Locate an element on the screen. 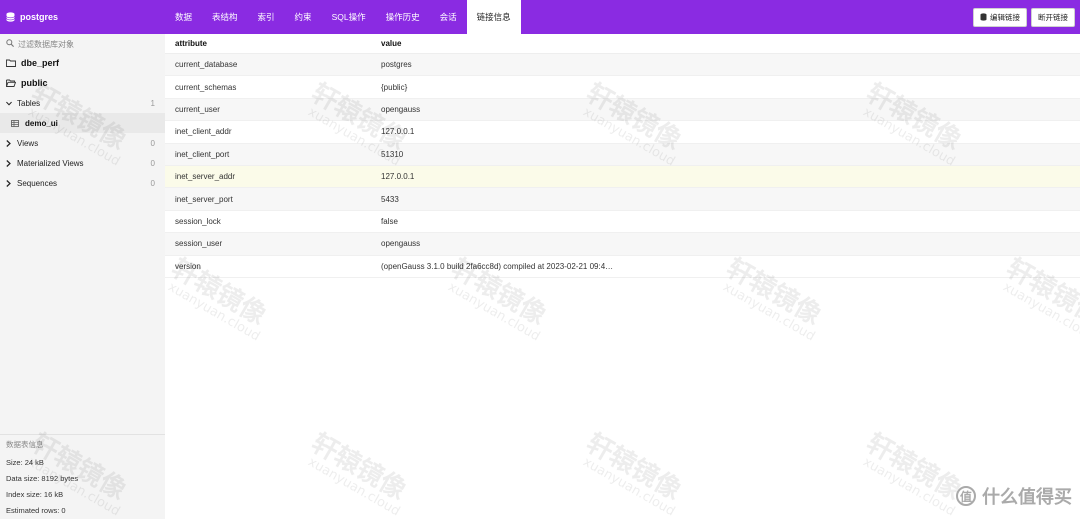 Image resolution: width=1080 pixels, height=519 pixels. cell-attribute: inet_client_port is located at coordinates (202, 154).